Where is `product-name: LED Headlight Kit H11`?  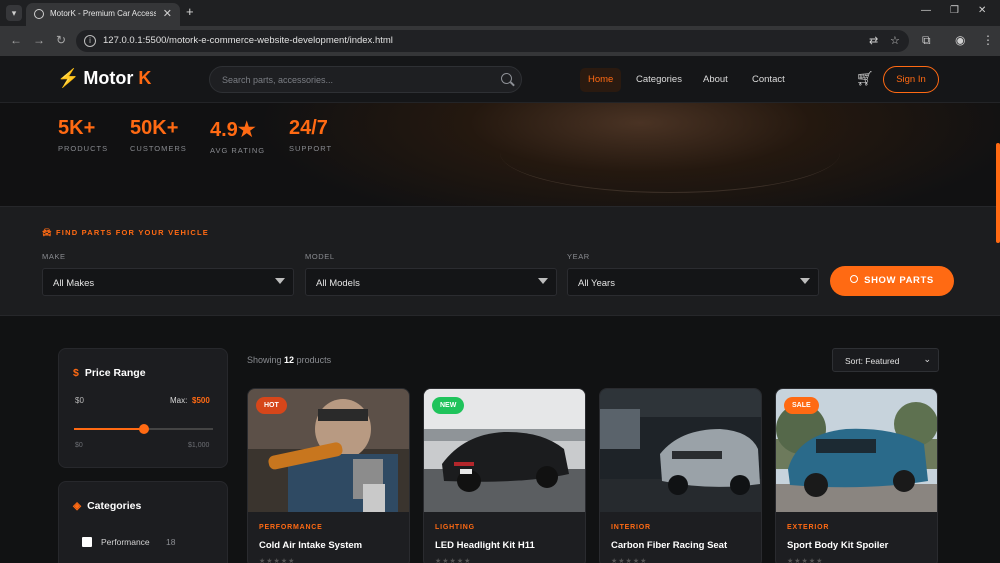
product-name: LED Headlight Kit H11 is located at coordinates (485, 545).